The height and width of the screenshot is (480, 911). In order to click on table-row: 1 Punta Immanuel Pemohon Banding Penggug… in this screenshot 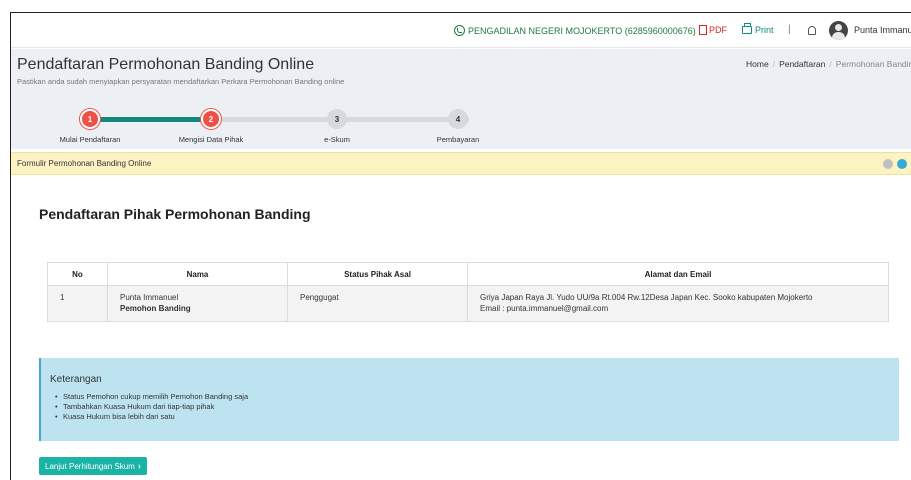, I will do `click(468, 303)`.